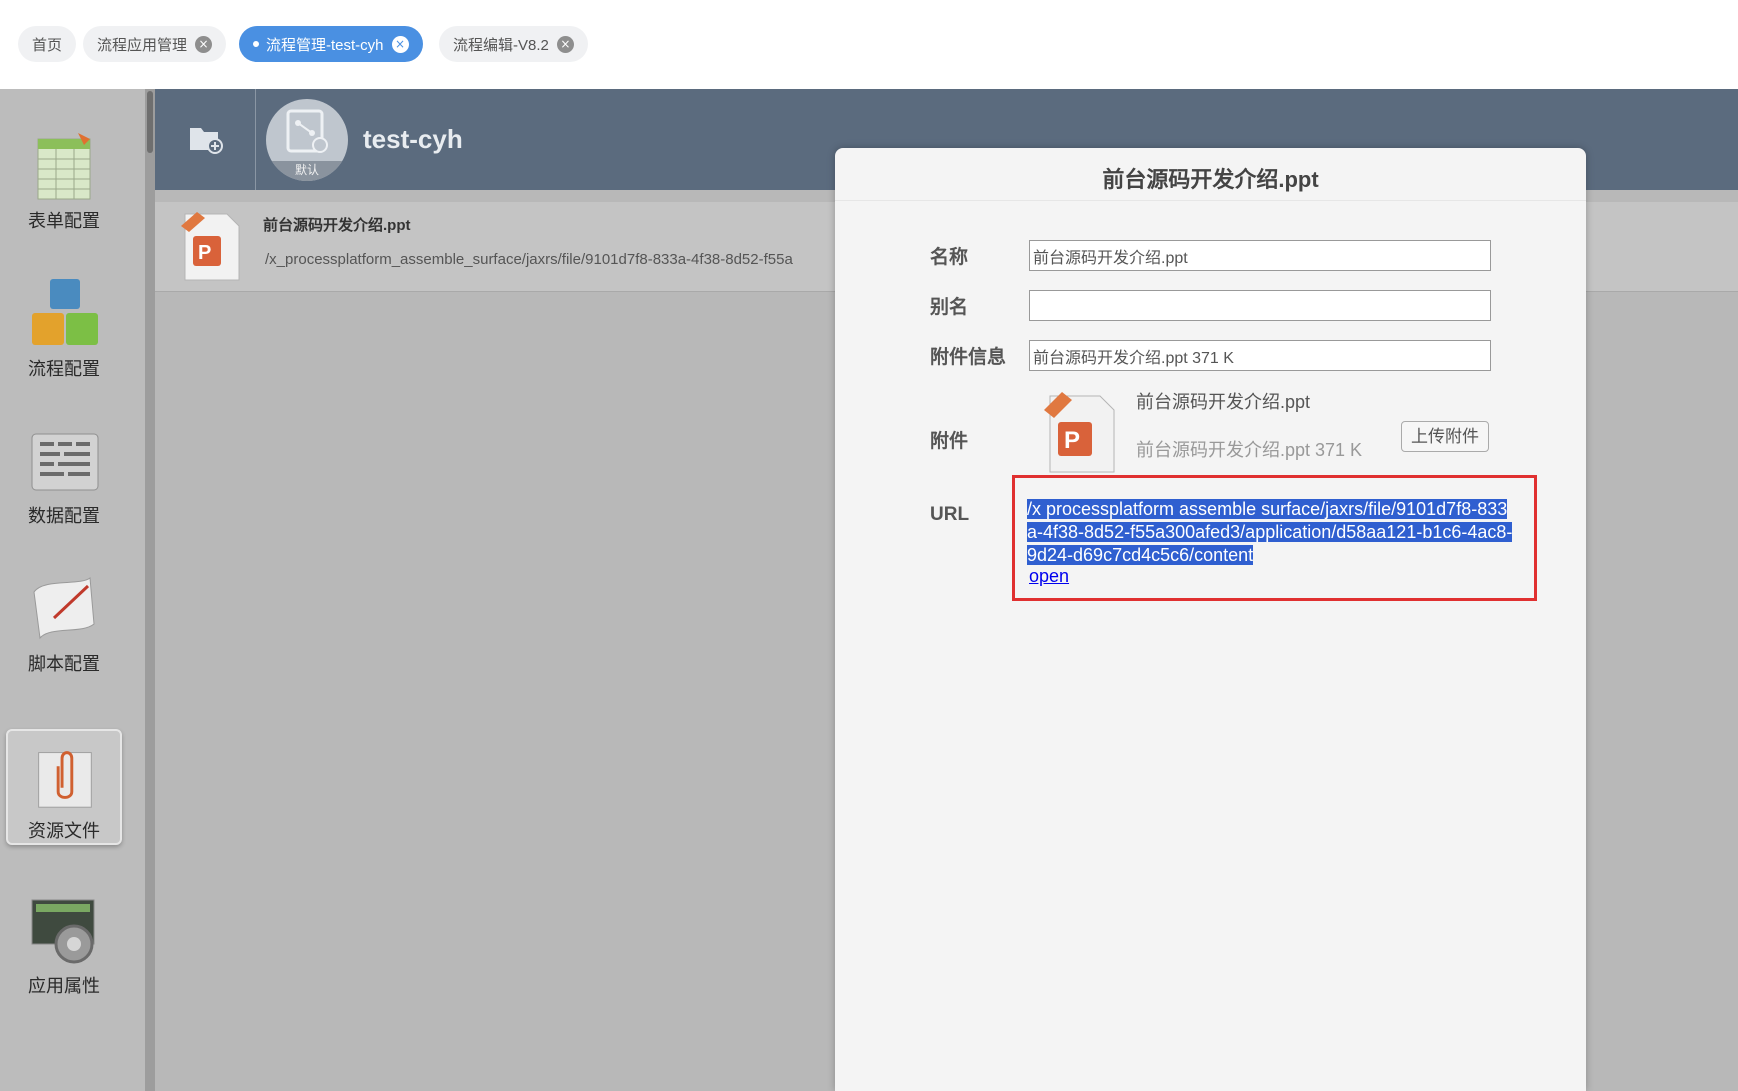 Image resolution: width=1738 pixels, height=1091 pixels. I want to click on sidebar: 表单配置 流程配置 数据配置 脚本配置 资源文件 应用属性, so click(72, 590).